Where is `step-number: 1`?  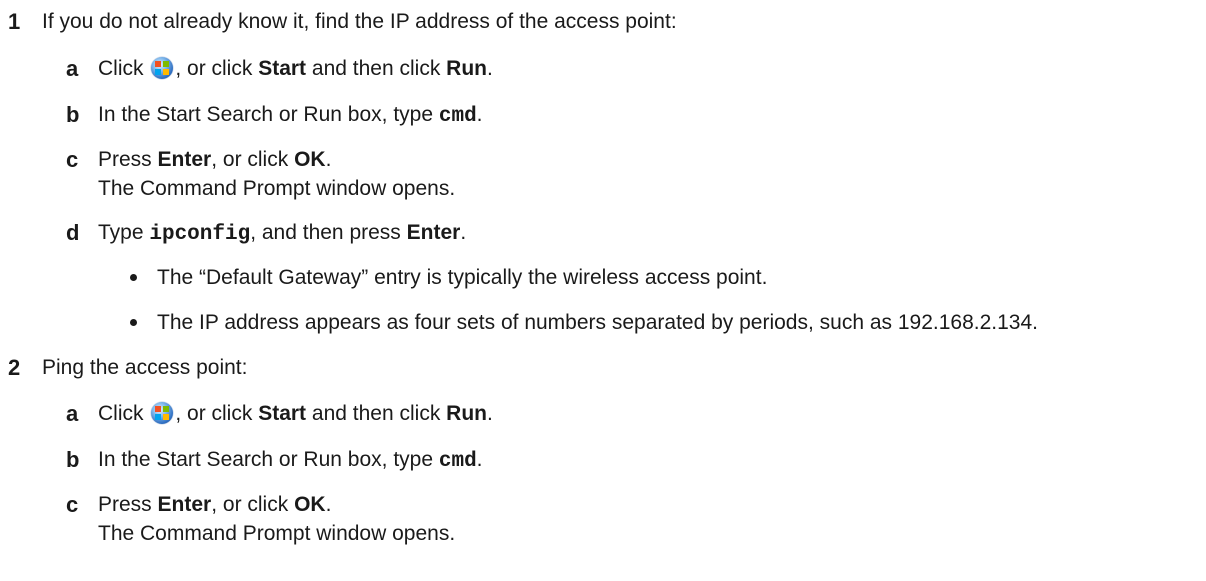 step-number: 1 is located at coordinates (14, 21).